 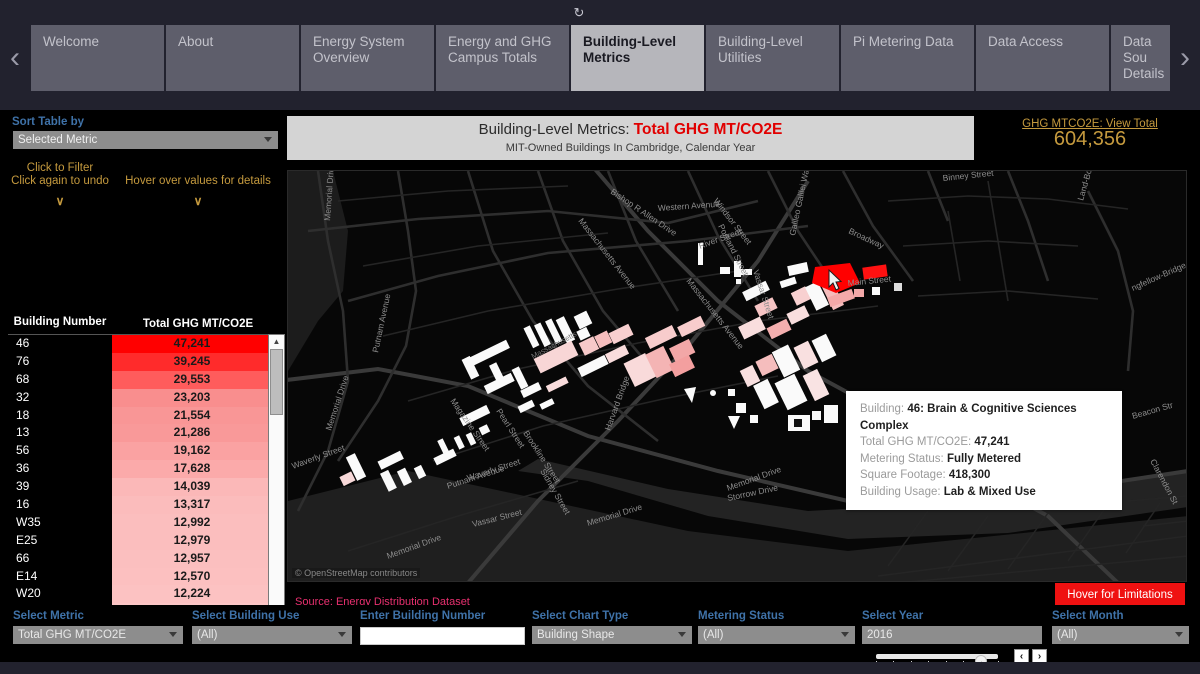 I want to click on tooltip-metering-label: Metering Status:, so click(x=902, y=458).